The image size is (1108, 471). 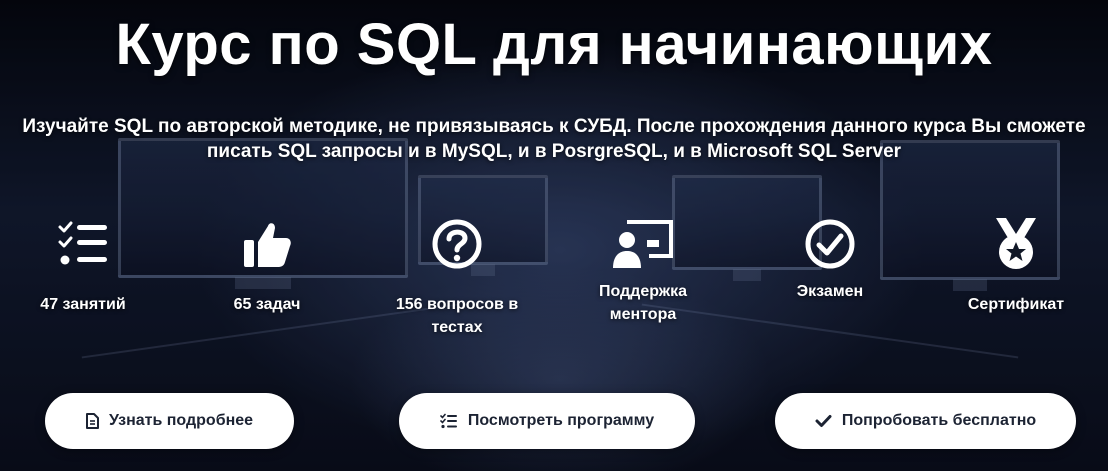 What do you see at coordinates (457, 304) in the screenshot?
I see `feature-label: 156 вопросов в` at bounding box center [457, 304].